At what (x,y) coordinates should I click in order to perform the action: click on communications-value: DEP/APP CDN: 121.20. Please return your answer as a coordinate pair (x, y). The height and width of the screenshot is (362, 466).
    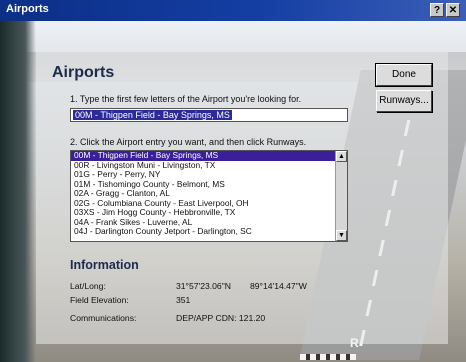
    Looking at the image, I should click on (221, 318).